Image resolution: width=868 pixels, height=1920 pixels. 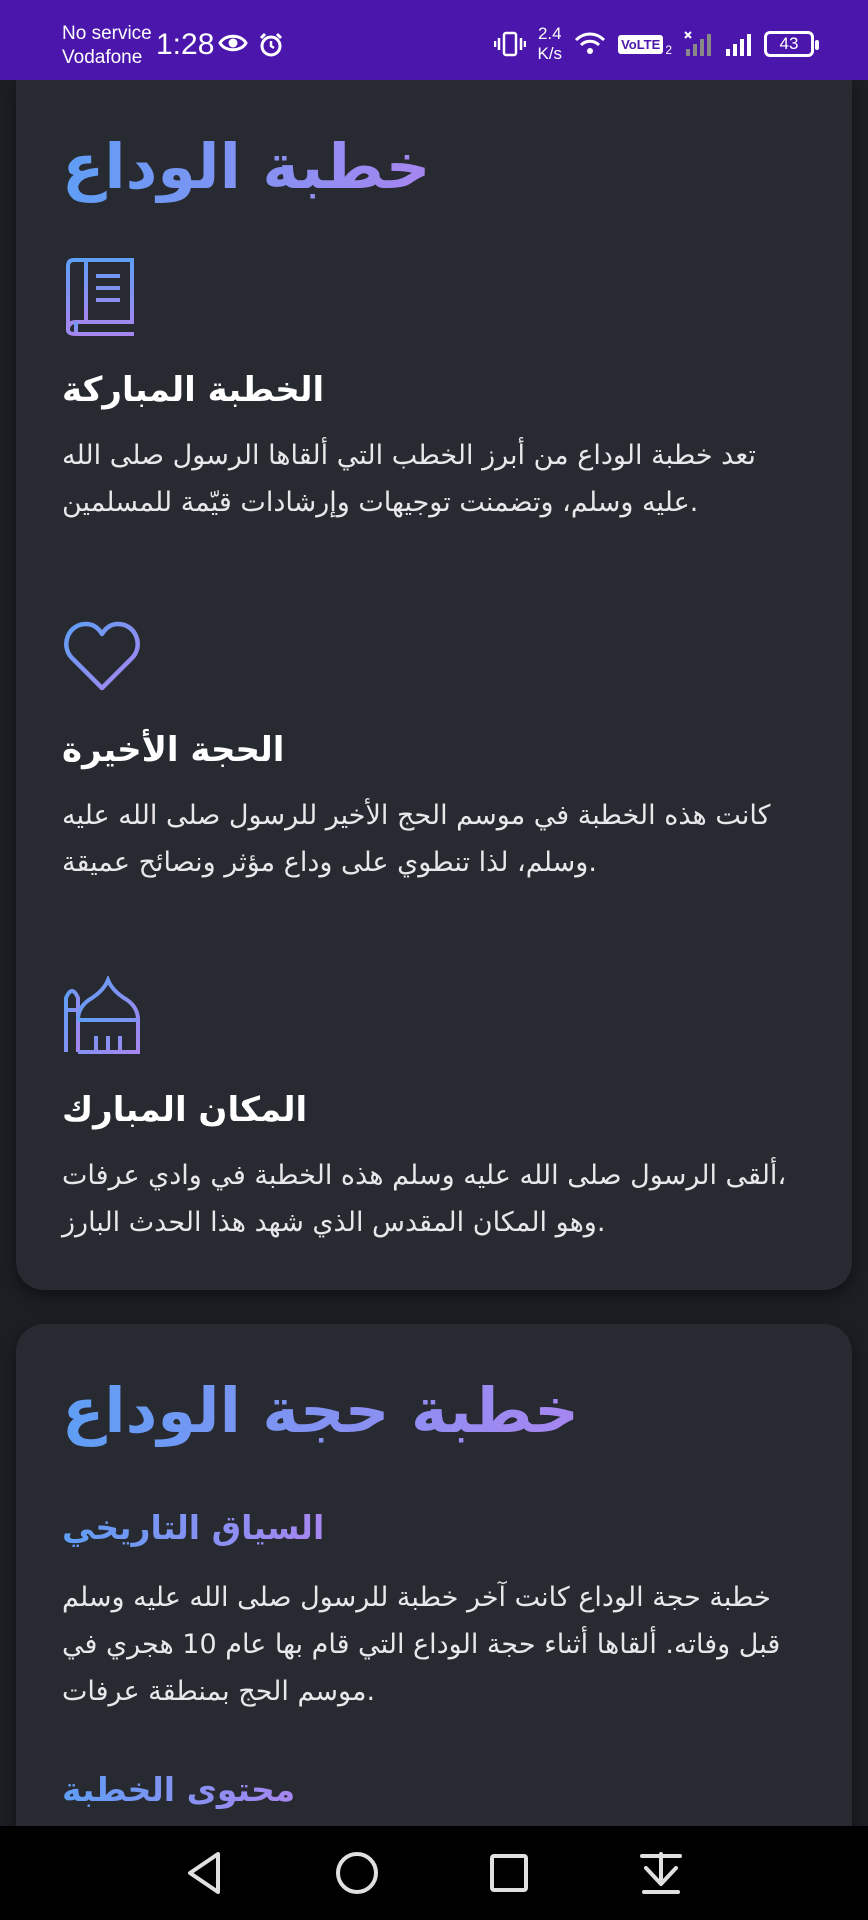 What do you see at coordinates (509, 1873) in the screenshot?
I see `recents-button` at bounding box center [509, 1873].